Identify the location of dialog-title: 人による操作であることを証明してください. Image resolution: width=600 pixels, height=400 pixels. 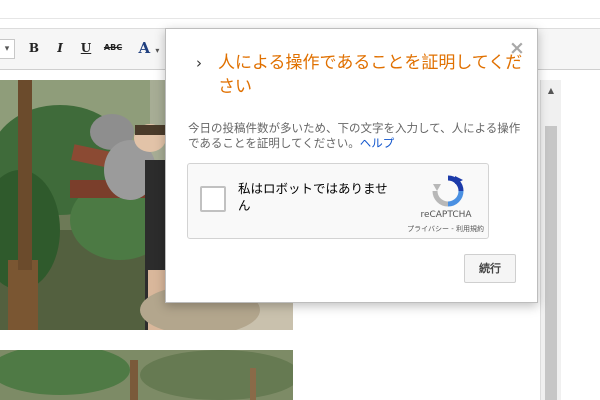
(370, 75).